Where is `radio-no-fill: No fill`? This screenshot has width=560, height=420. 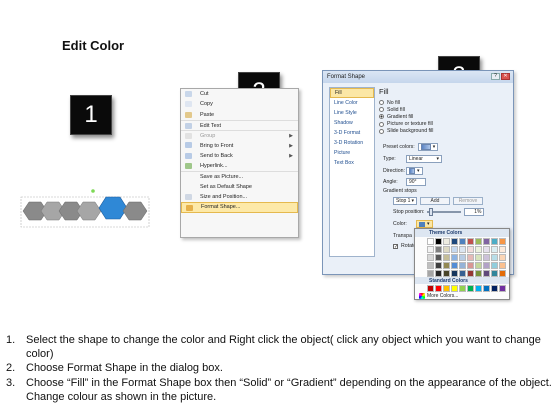
radio-no-fill: No fill is located at coordinates (444, 102).